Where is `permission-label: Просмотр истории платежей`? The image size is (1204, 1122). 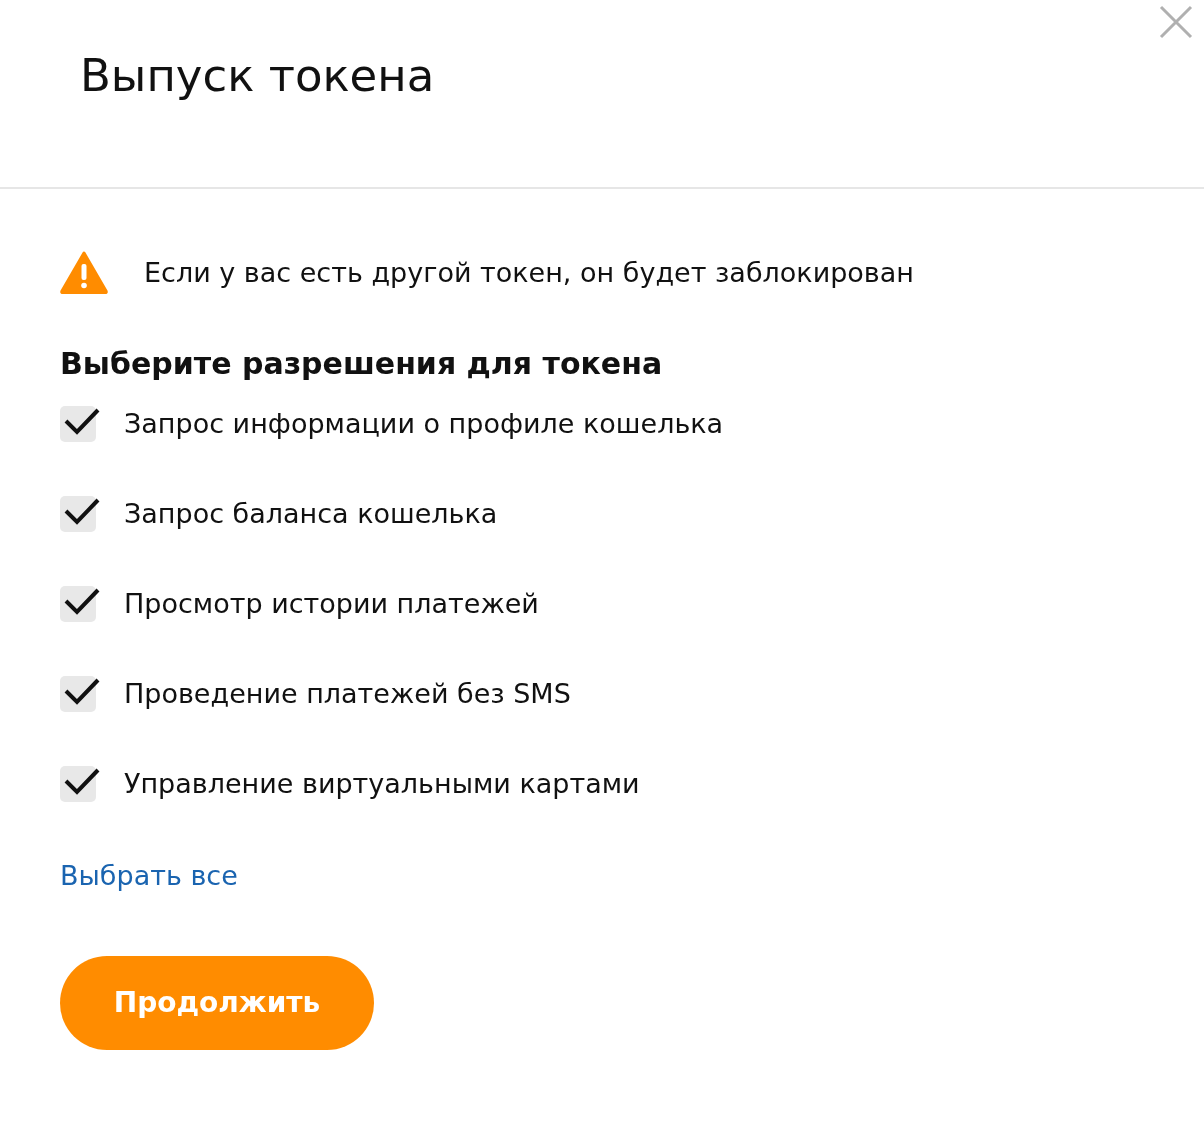 permission-label: Просмотр истории платежей is located at coordinates (331, 604).